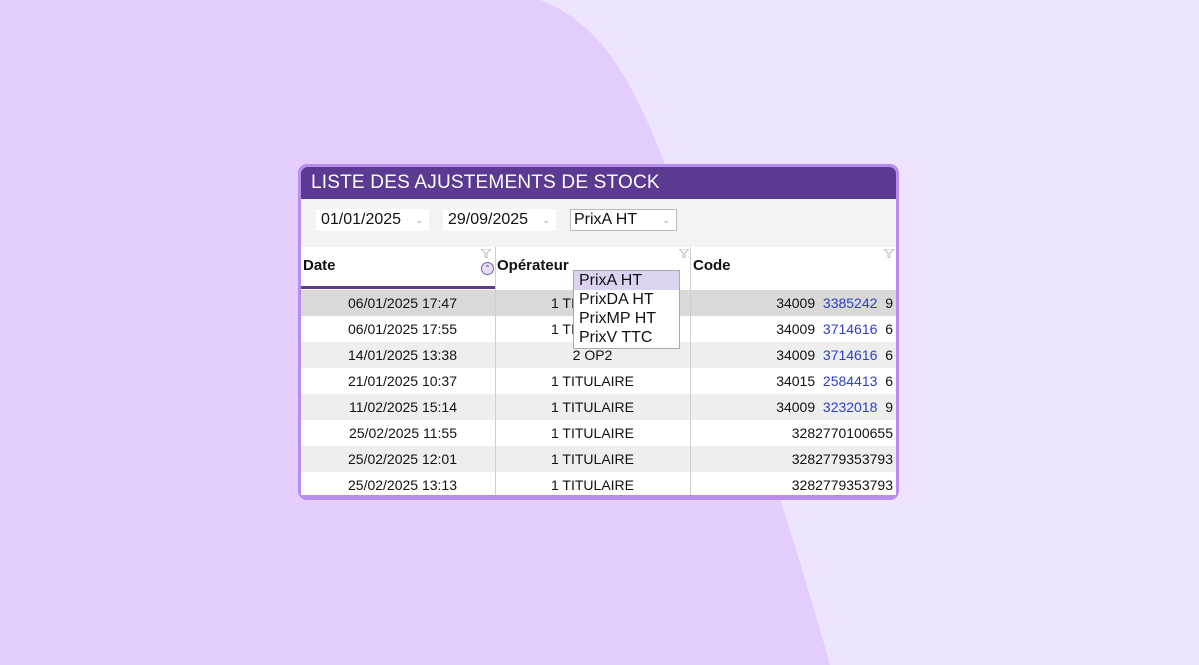 This screenshot has height=665, width=1199. I want to click on cell-date: 25/02/2025 13:13, so click(402, 485).